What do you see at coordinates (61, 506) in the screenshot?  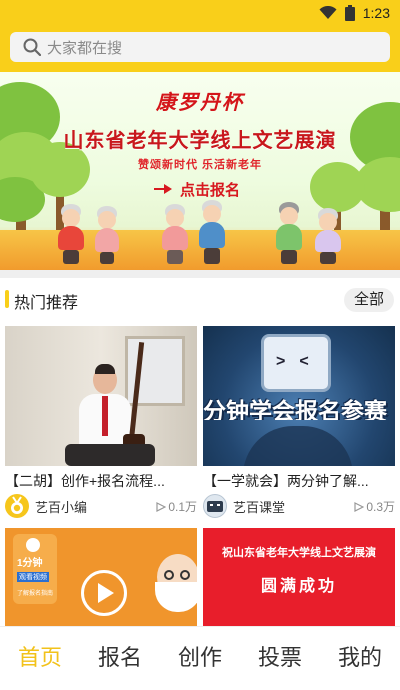 I see `card-author: 艺百小编` at bounding box center [61, 506].